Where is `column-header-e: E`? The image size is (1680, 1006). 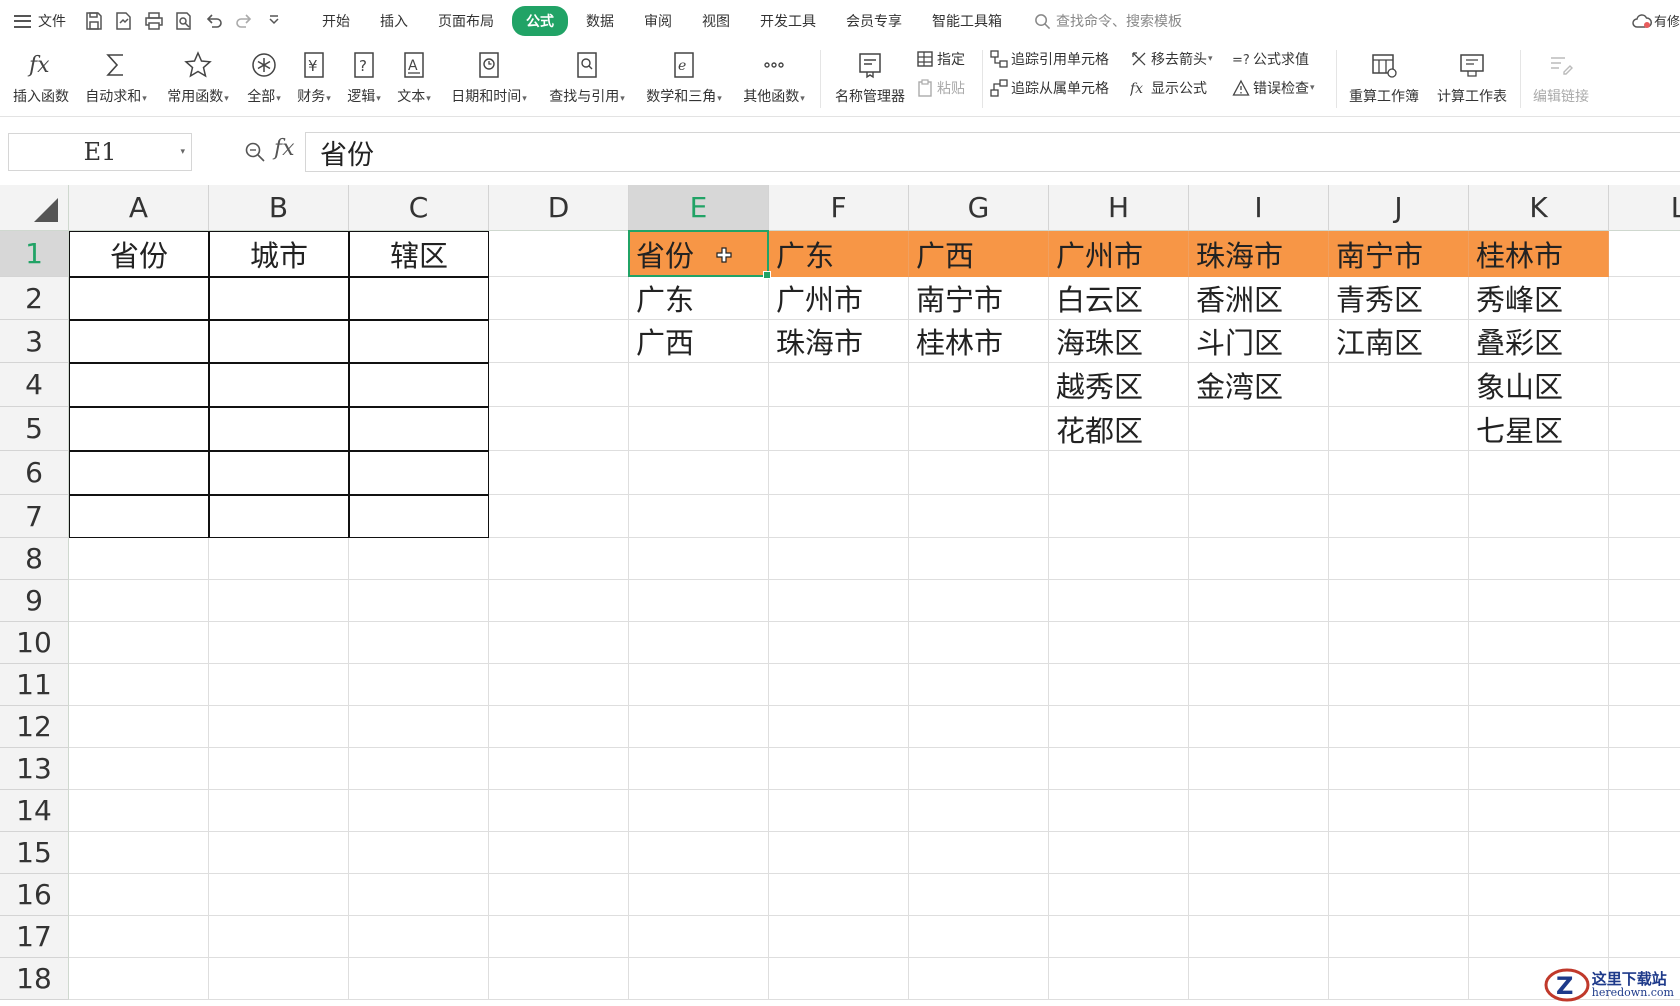 column-header-e: E is located at coordinates (699, 208).